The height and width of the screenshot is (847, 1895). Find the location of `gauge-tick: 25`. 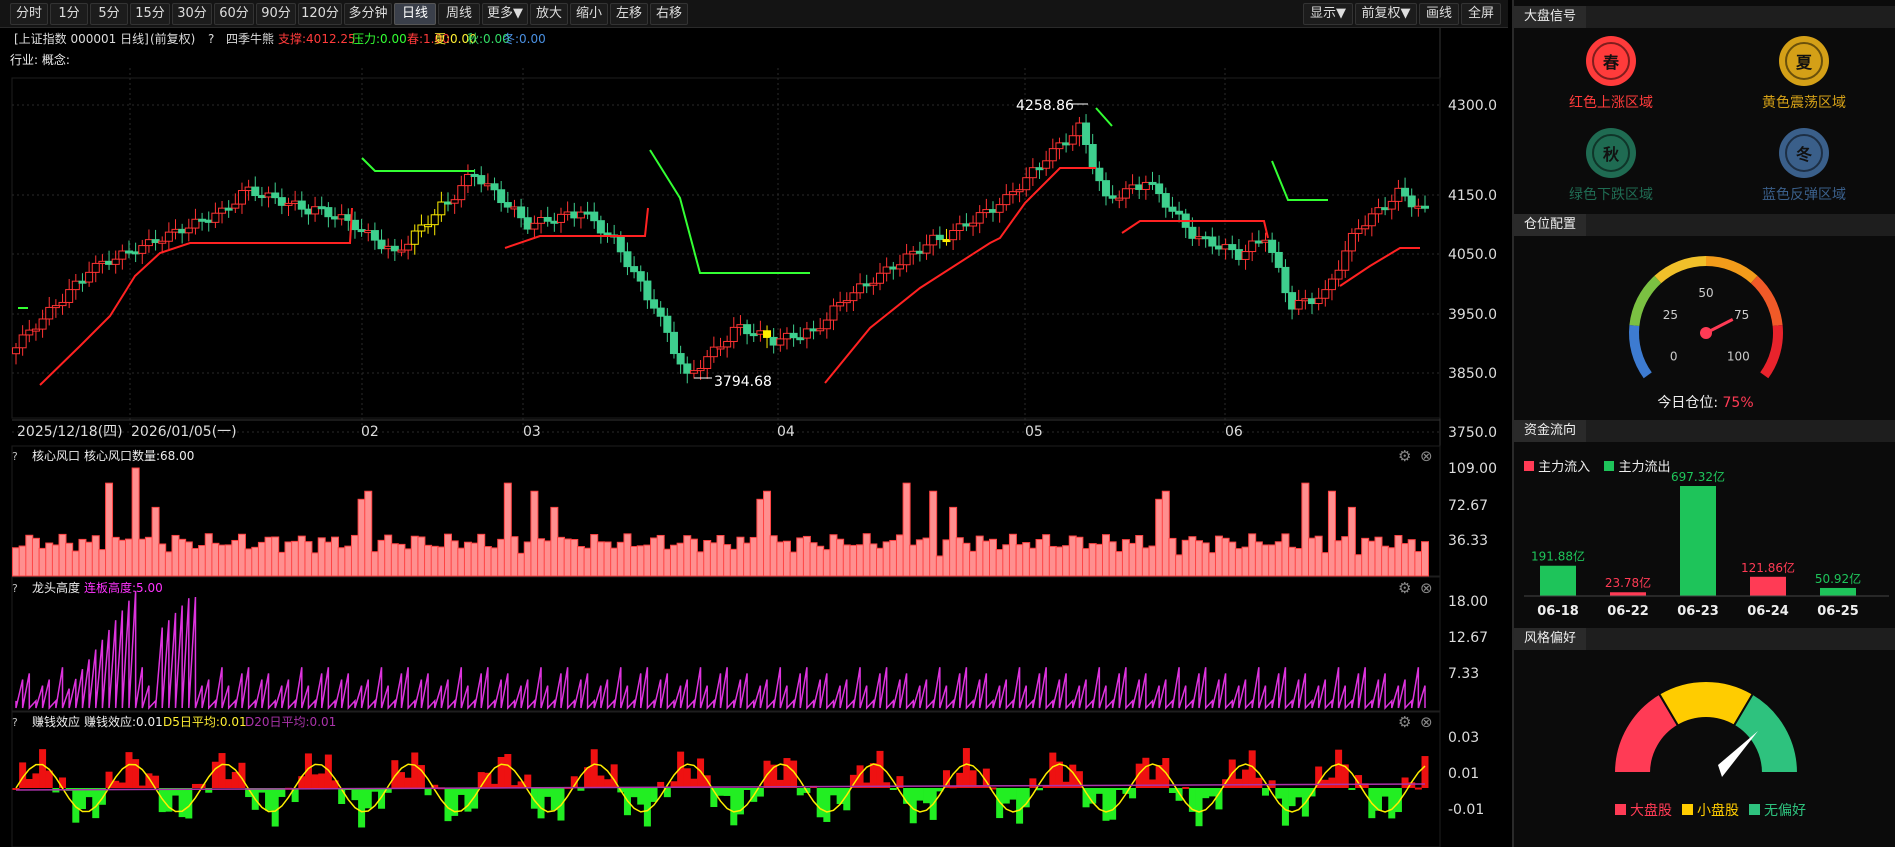

gauge-tick: 25 is located at coordinates (1670, 315).